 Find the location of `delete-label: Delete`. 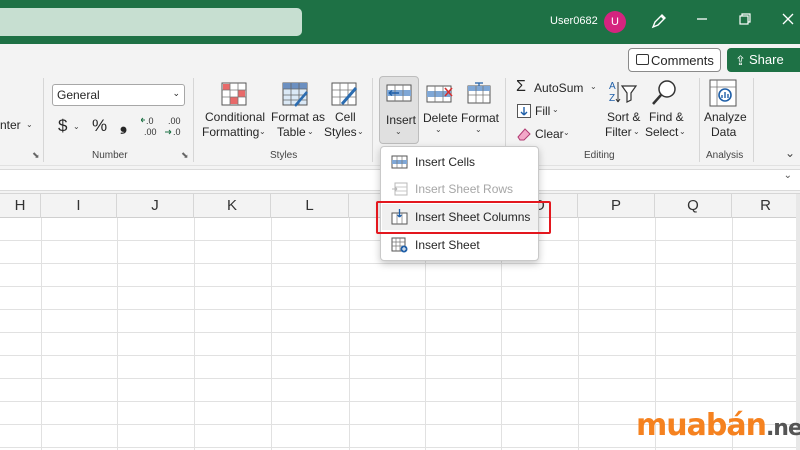

delete-label: Delete is located at coordinates (440, 118).